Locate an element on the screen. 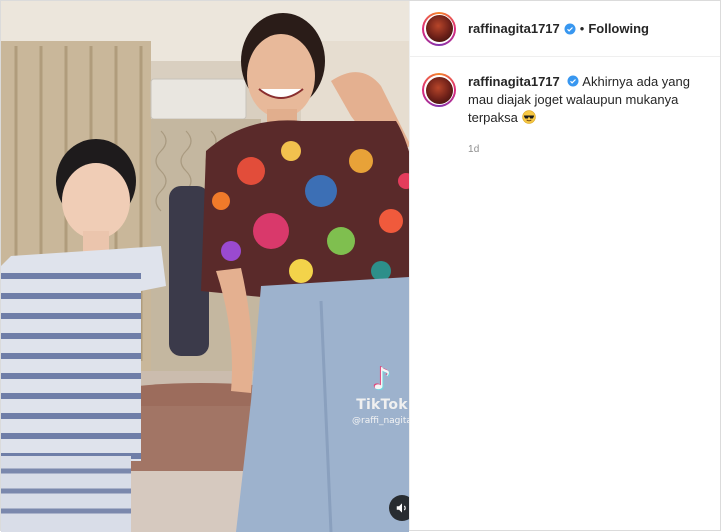  avatar-image is located at coordinates (439, 28).